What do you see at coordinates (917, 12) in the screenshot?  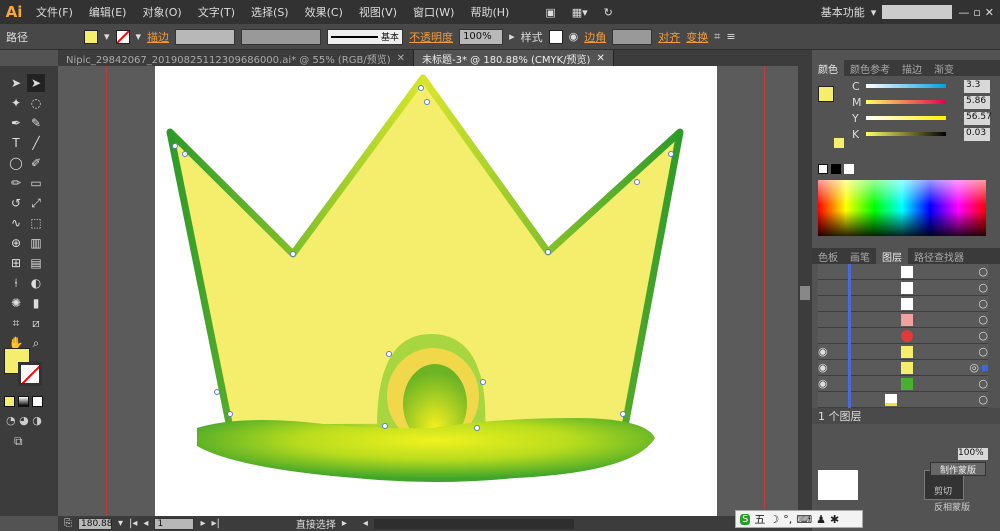 I see `search-input` at bounding box center [917, 12].